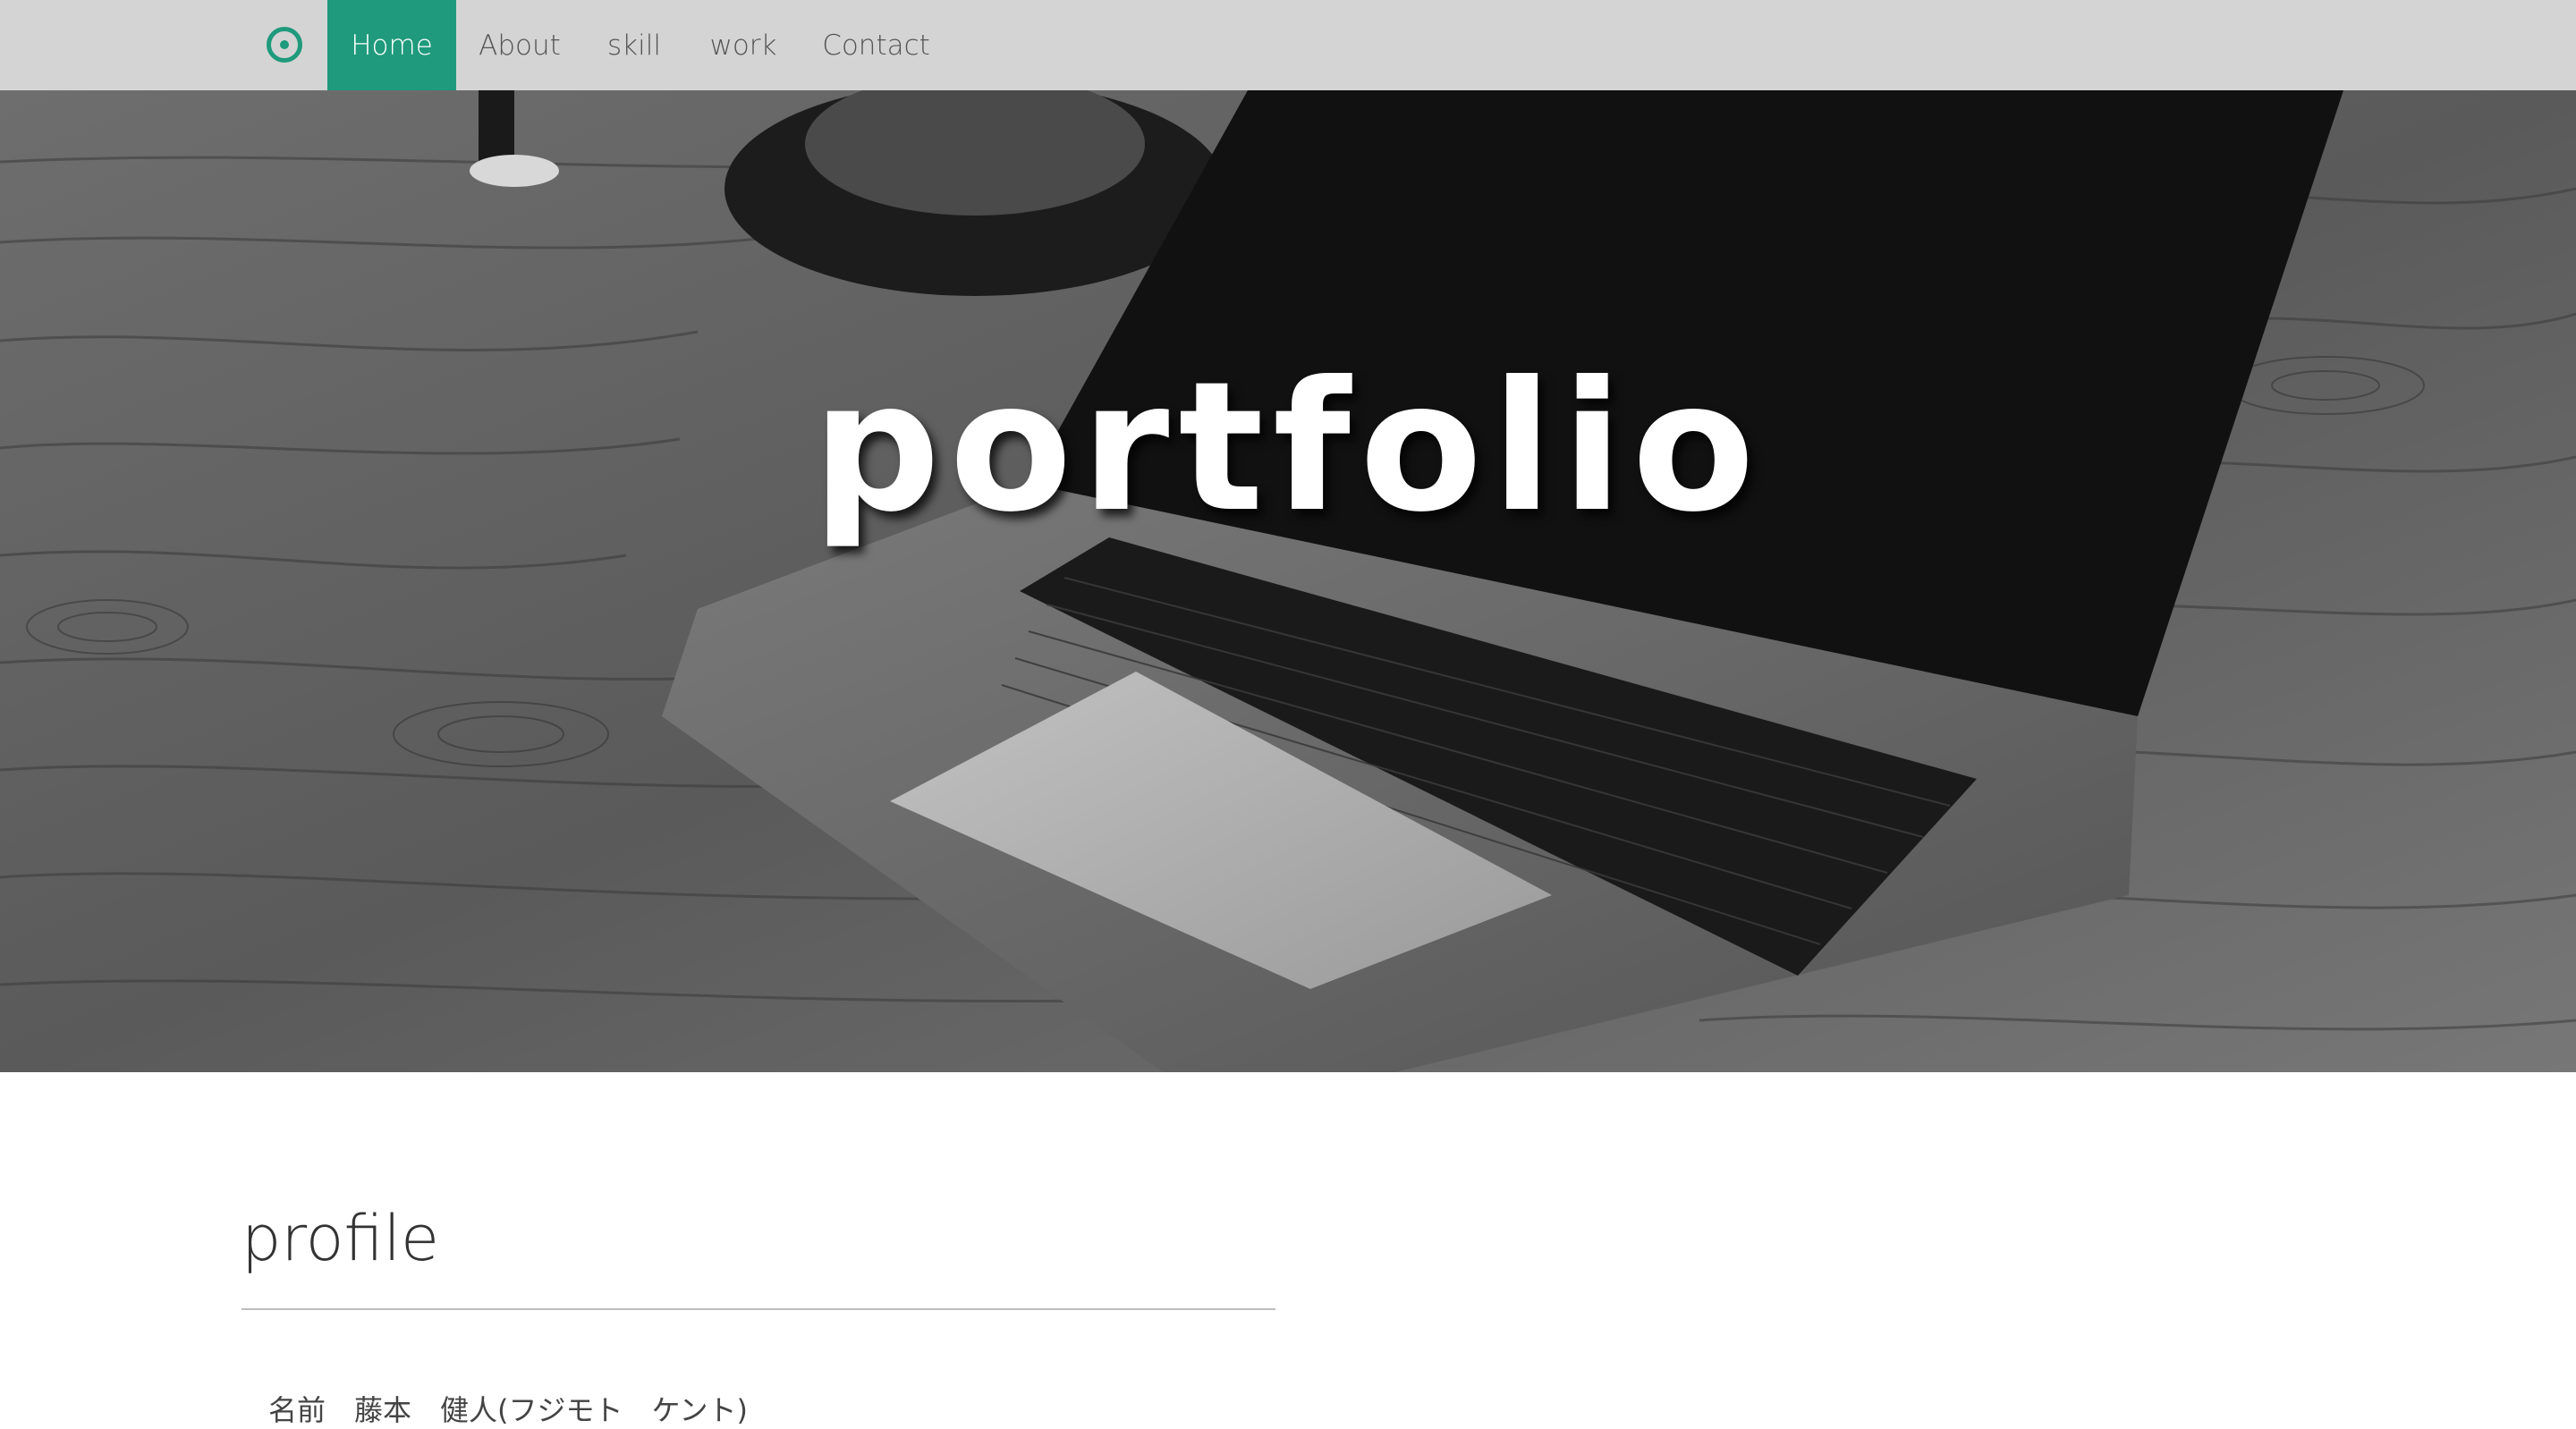 The image size is (2576, 1429). I want to click on nav-work-link: work, so click(743, 45).